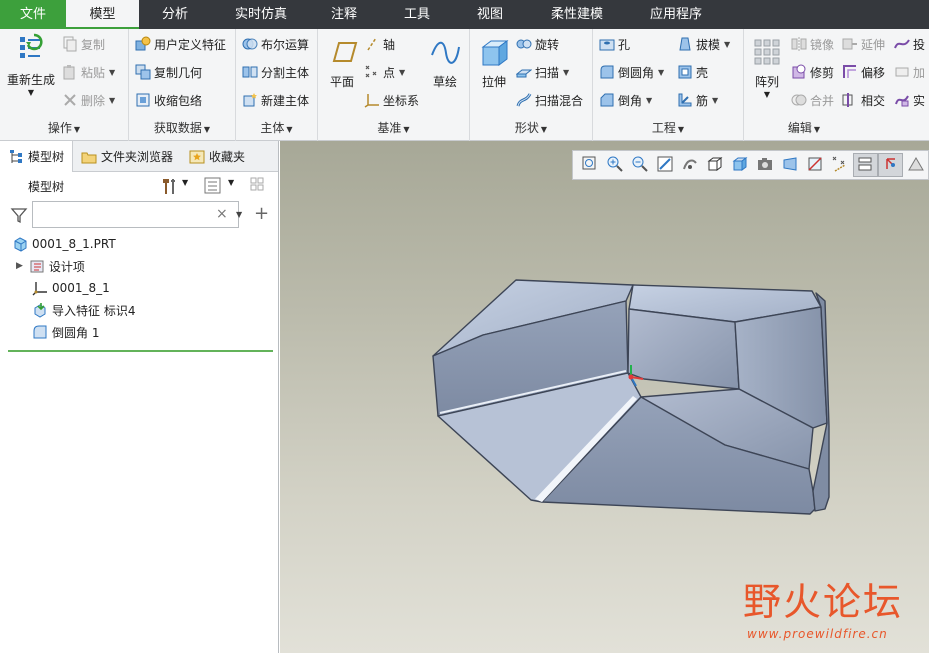 The image size is (929, 653). Describe the element at coordinates (685, 72) in the screenshot. I see `shell-icon` at that location.